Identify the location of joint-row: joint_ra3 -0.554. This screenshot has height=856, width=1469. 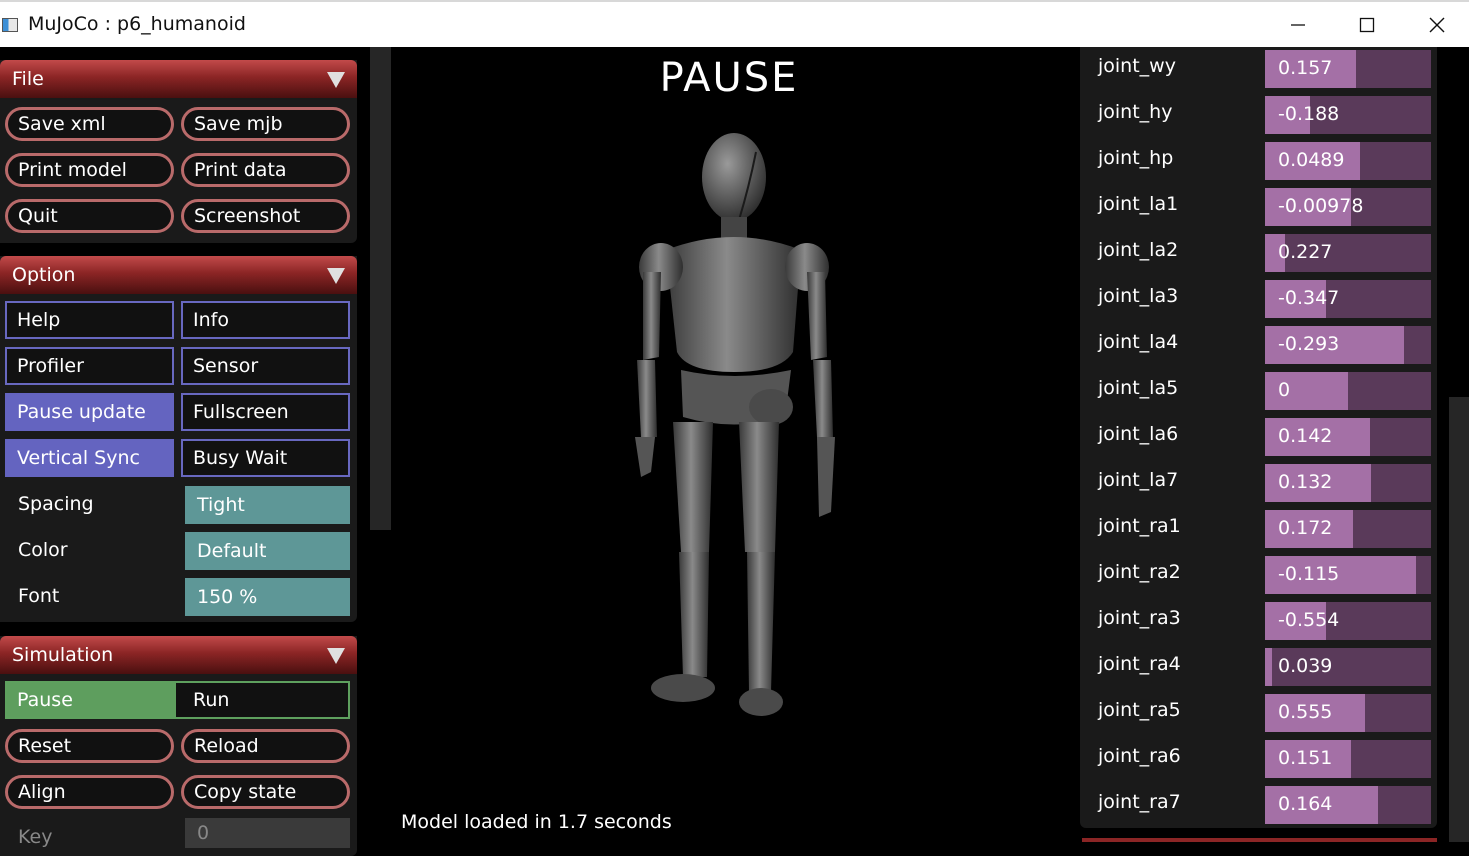
(1258, 622).